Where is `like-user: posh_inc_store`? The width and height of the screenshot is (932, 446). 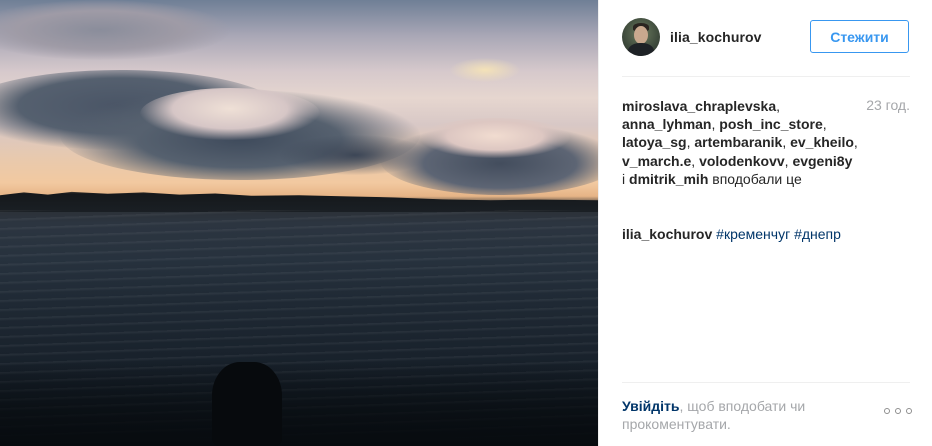 like-user: posh_inc_store is located at coordinates (770, 124).